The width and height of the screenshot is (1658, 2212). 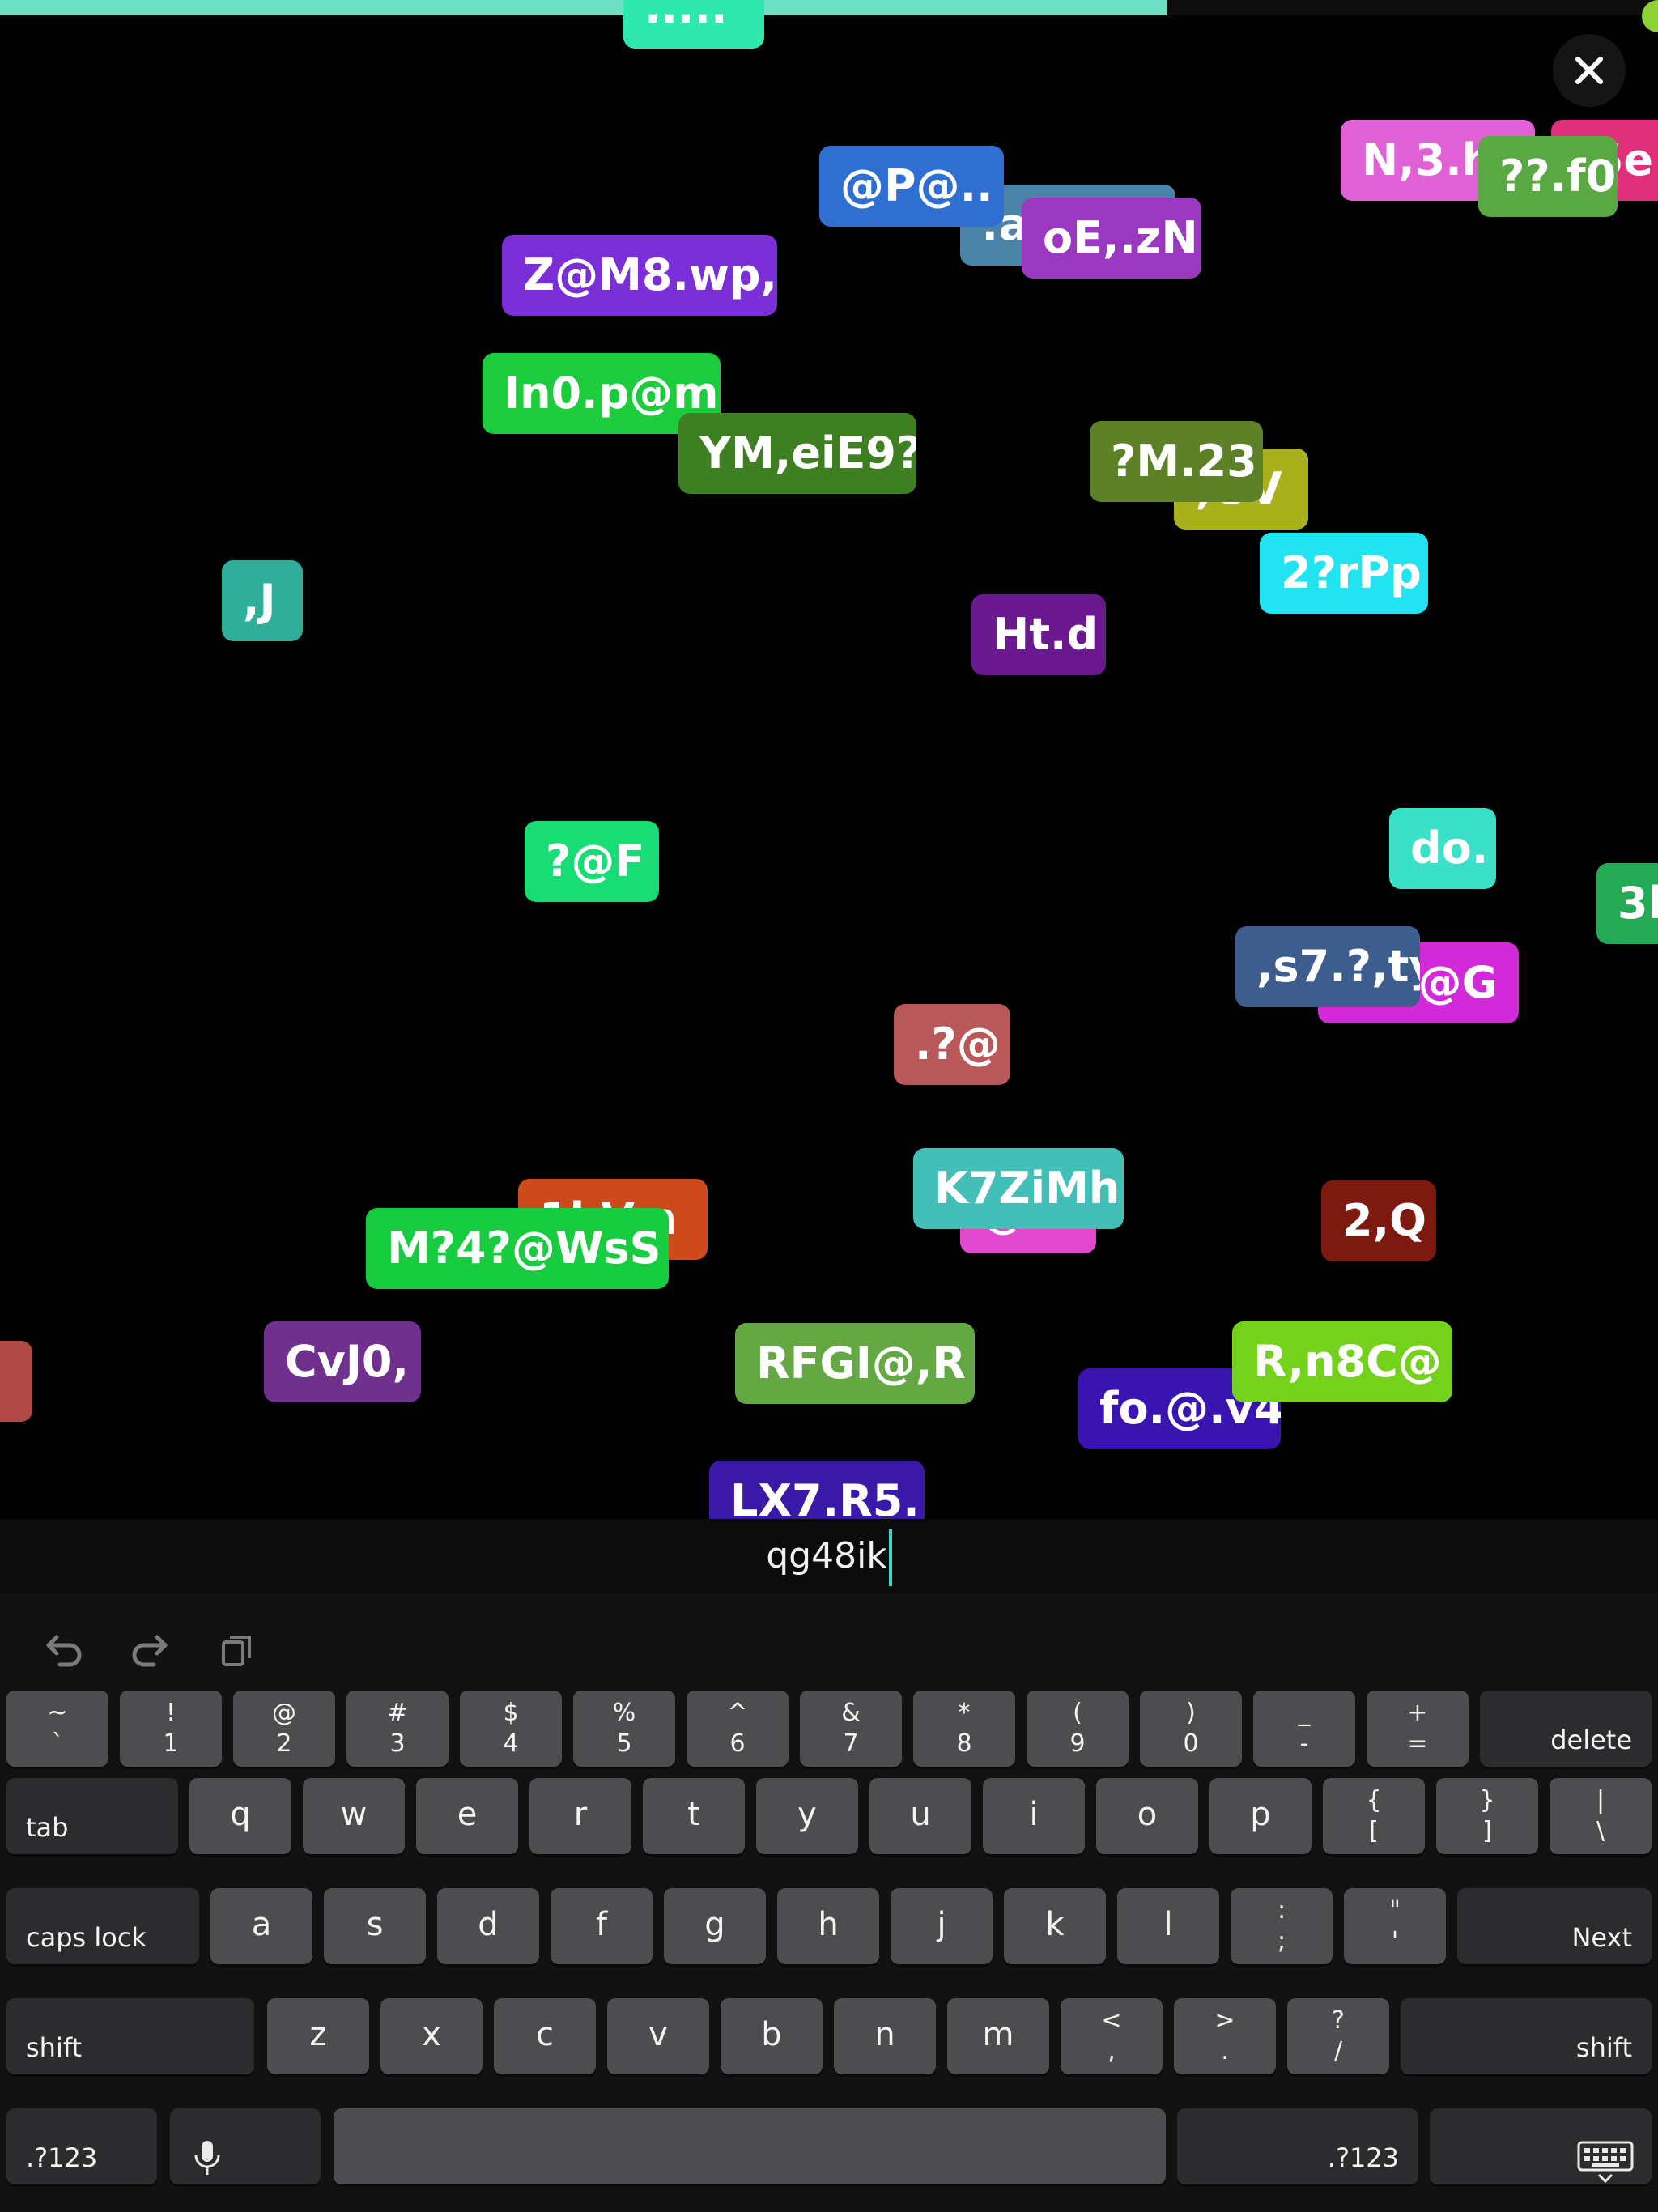 What do you see at coordinates (431, 2036) in the screenshot?
I see `key-x: x` at bounding box center [431, 2036].